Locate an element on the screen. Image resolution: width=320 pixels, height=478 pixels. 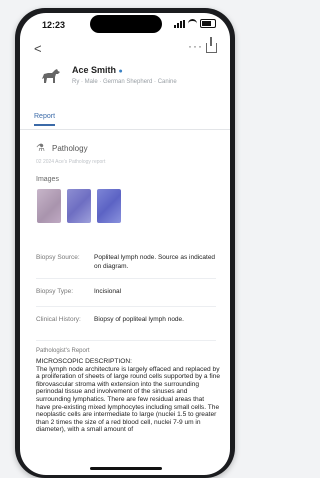
report-label: Pathologist's Report is located at coordinates (63, 351).